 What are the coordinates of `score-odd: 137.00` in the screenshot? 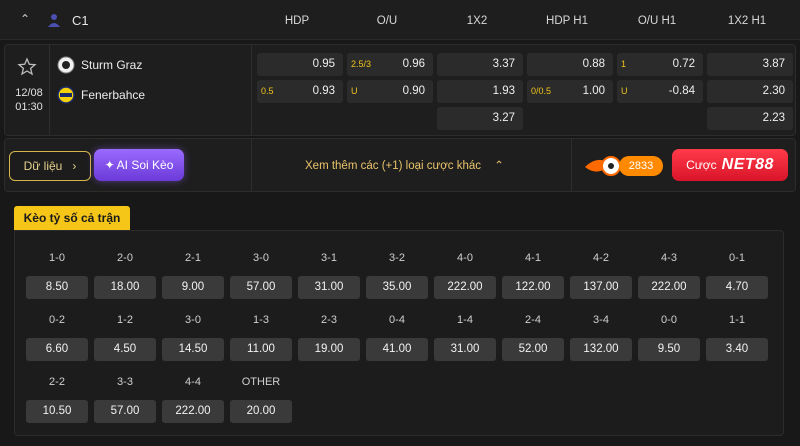 It's located at (601, 287).